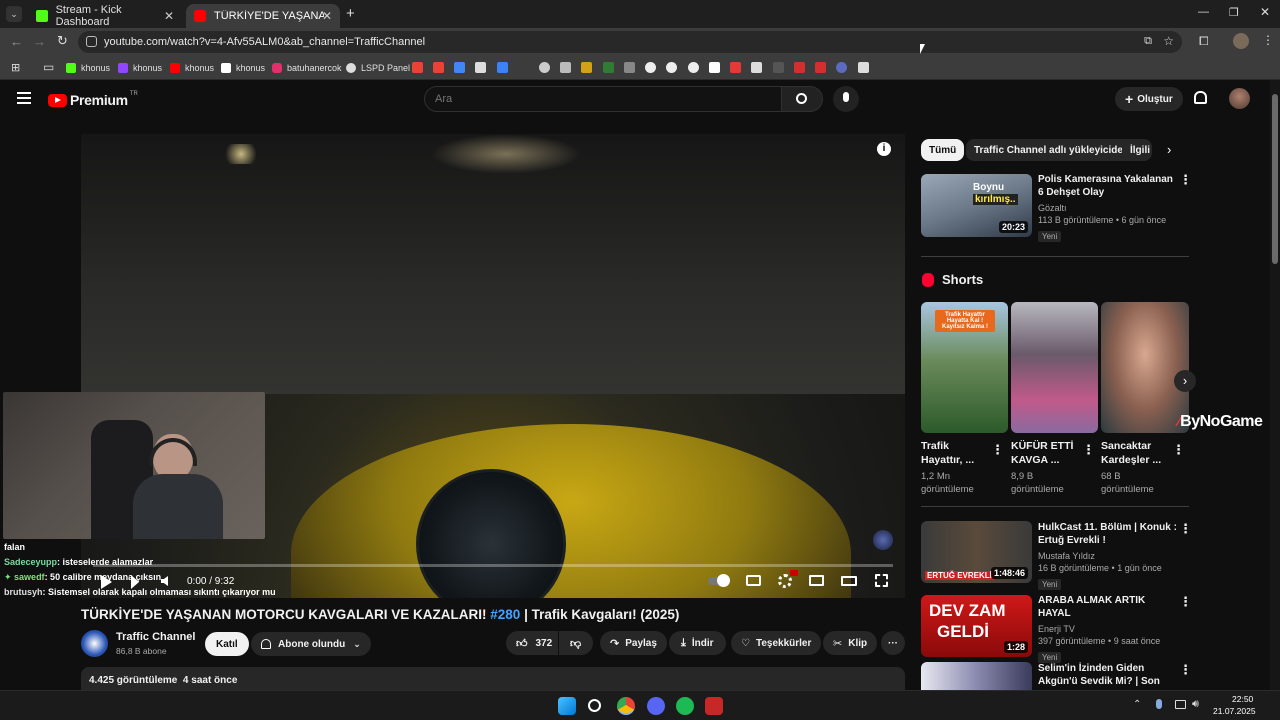 This screenshot has height=720, width=1280. I want to click on close-window-button: ✕, so click(1265, 12).